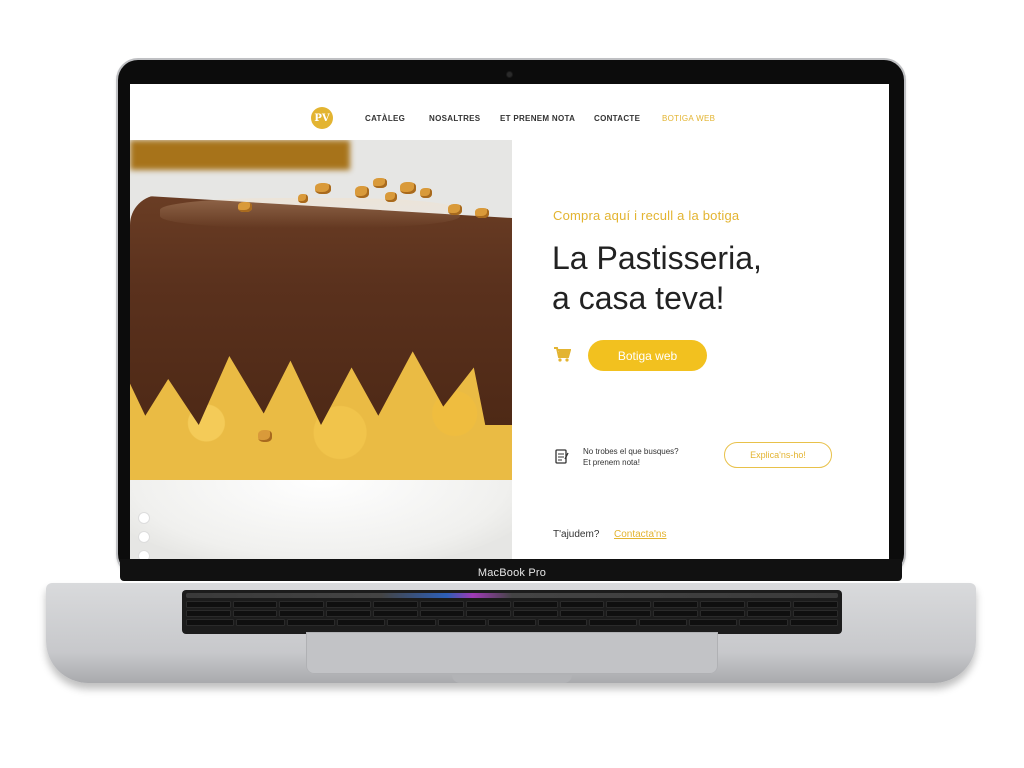 The image size is (1024, 768). I want to click on notepad-icon, so click(562, 456).